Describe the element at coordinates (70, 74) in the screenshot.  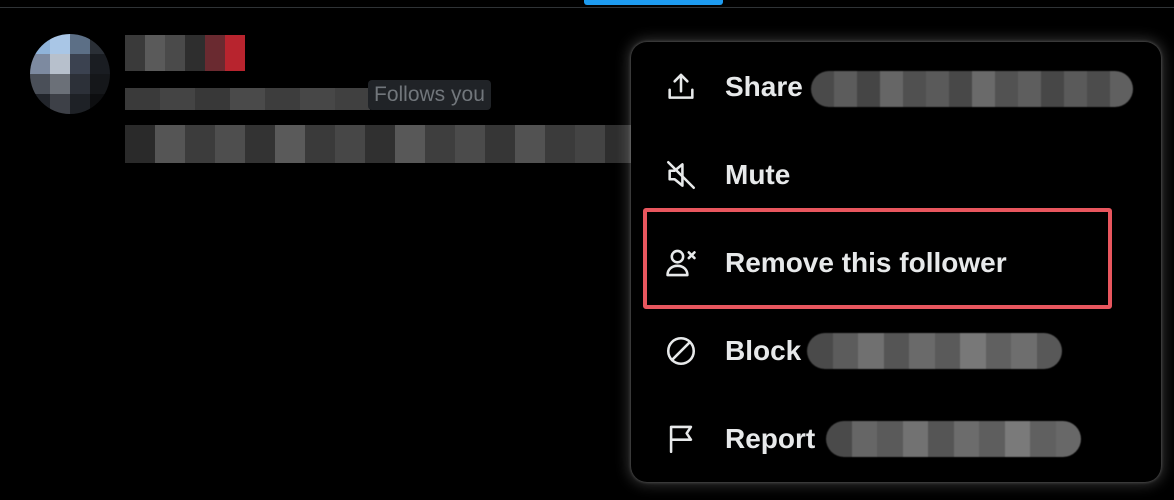
I see `avatar` at that location.